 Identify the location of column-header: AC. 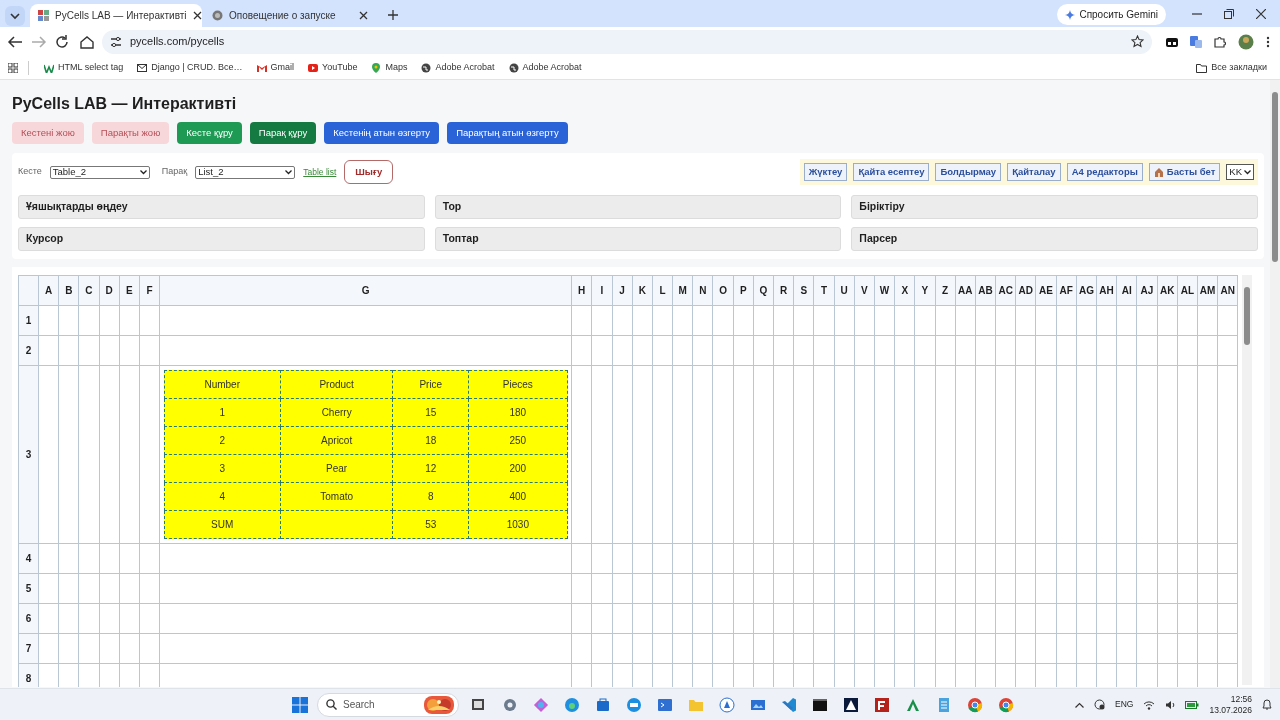
(1005, 290).